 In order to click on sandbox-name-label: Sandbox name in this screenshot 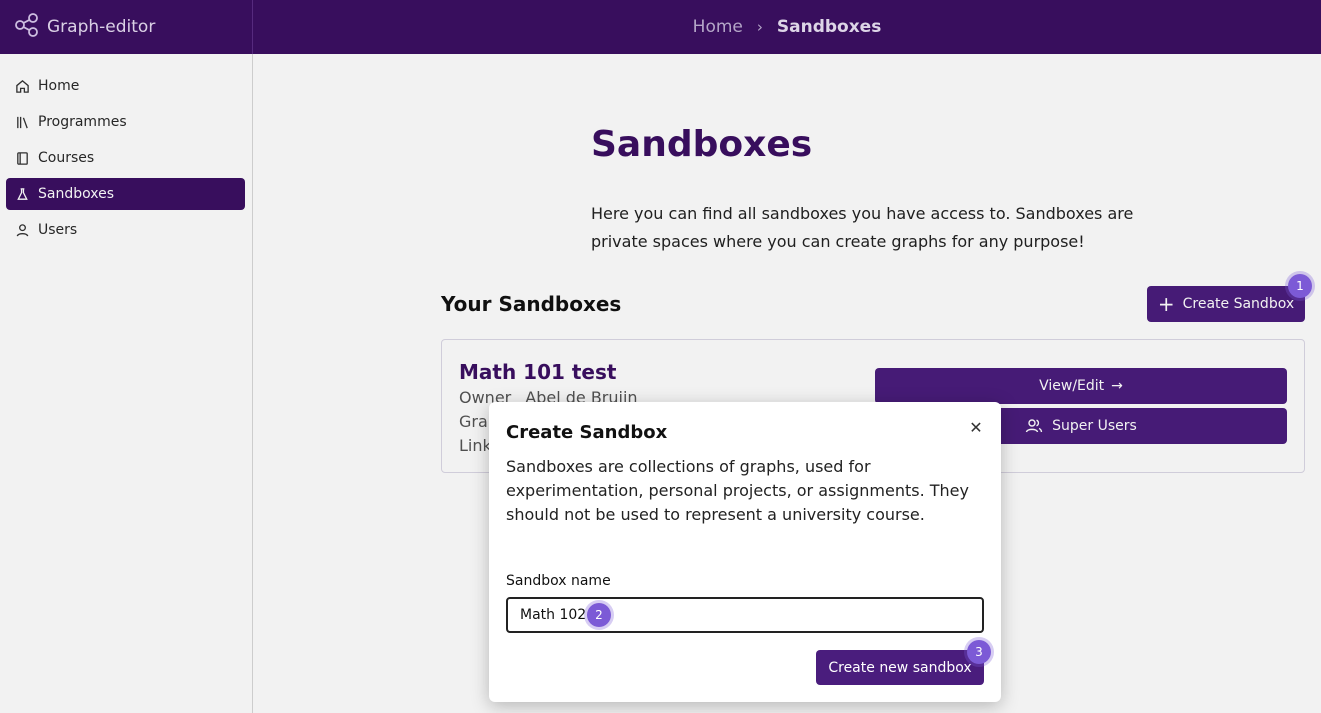, I will do `click(558, 581)`.